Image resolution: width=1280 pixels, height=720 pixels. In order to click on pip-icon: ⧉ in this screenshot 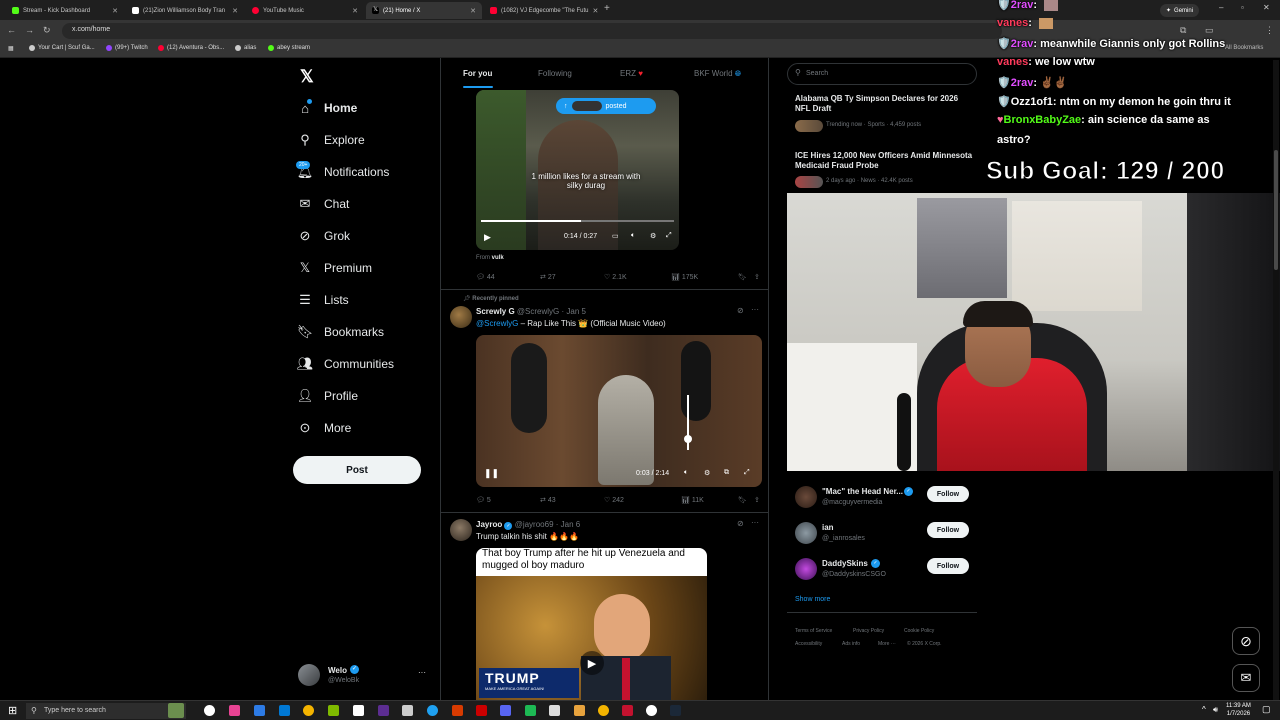, I will do `click(726, 473)`.